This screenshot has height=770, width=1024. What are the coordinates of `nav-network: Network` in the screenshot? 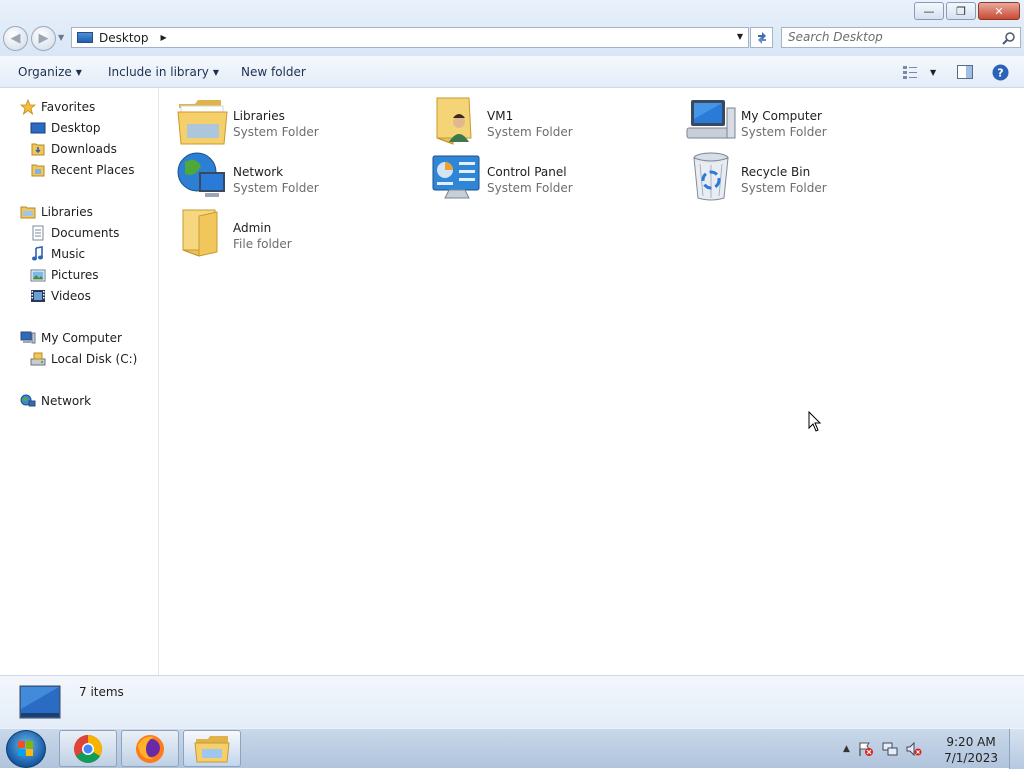 It's located at (55, 401).